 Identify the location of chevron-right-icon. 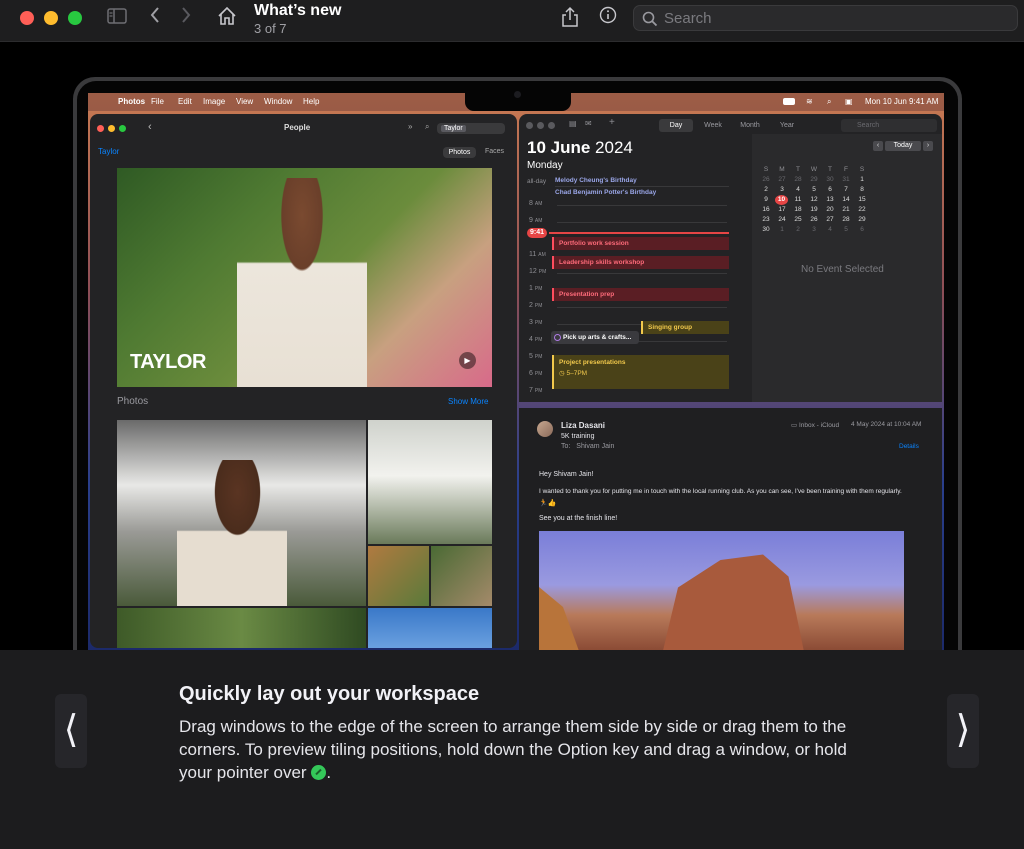
(186, 18).